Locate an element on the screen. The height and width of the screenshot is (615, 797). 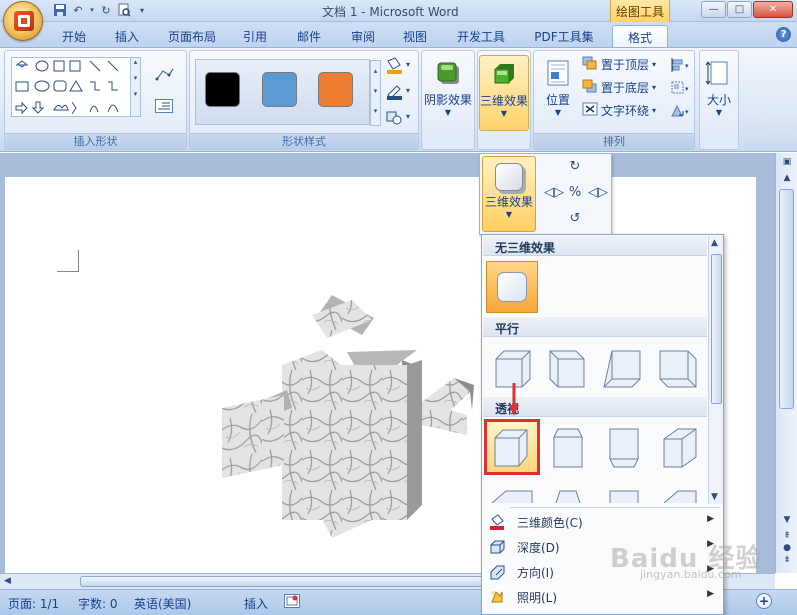
position-label: 位置 is located at coordinates (557, 100).